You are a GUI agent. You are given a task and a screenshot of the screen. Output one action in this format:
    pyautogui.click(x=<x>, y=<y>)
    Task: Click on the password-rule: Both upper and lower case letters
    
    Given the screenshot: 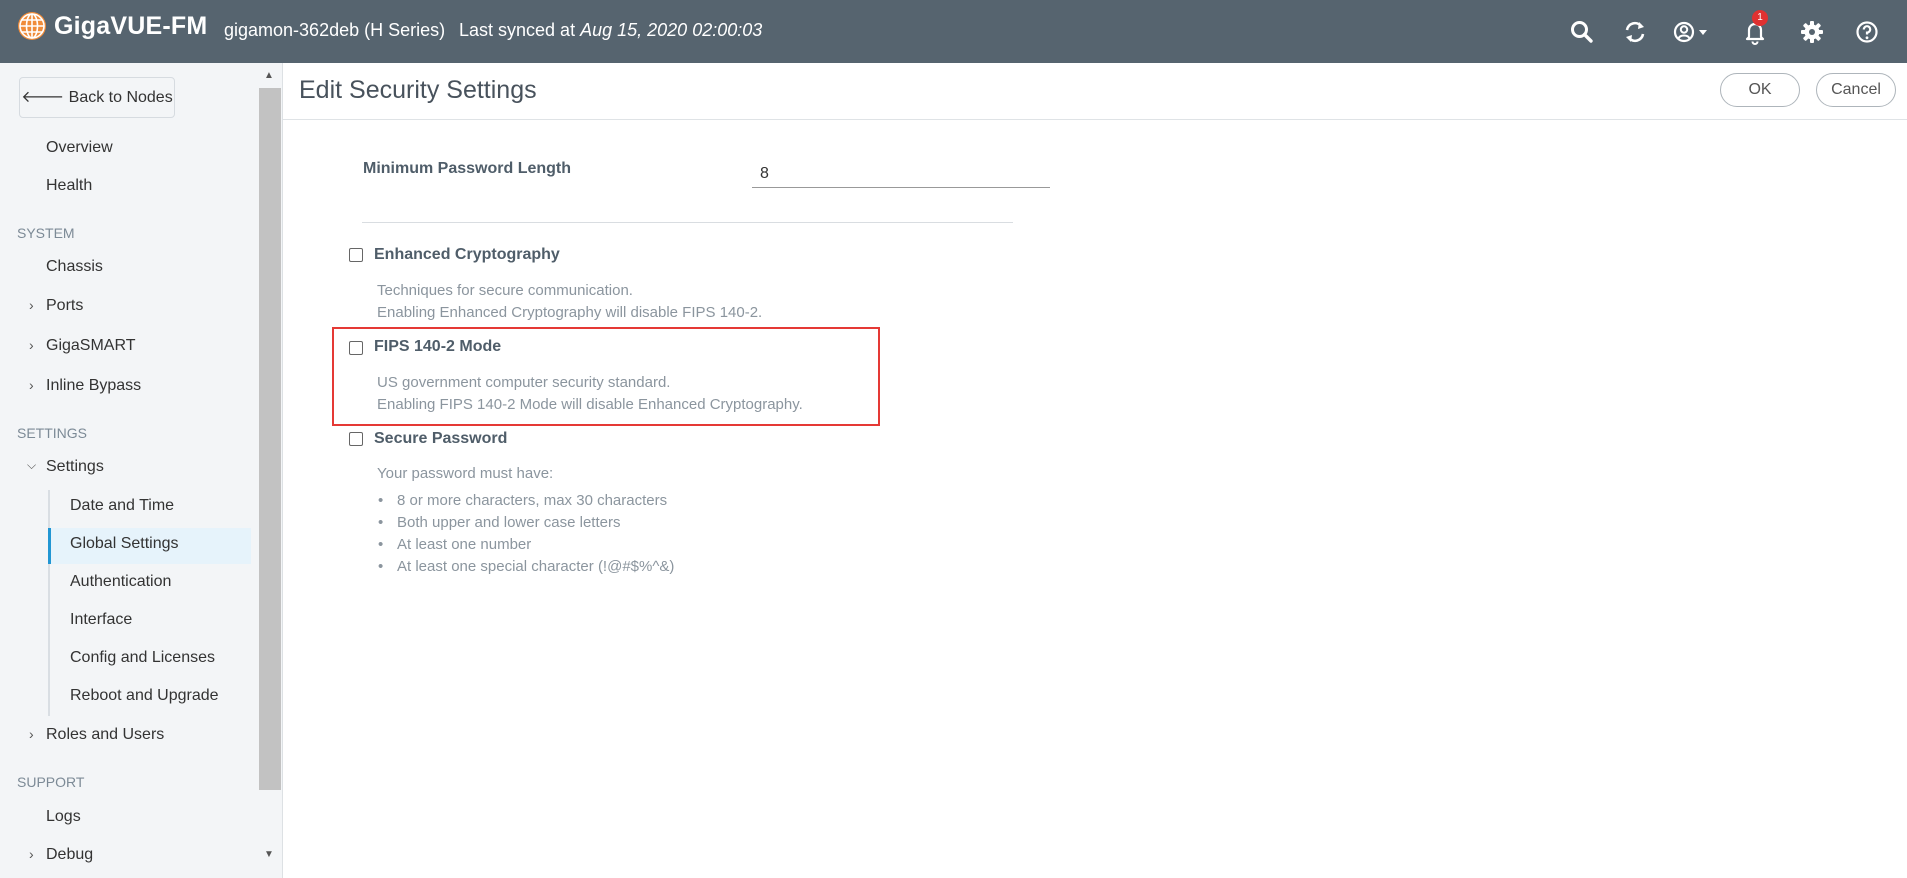 What is the action you would take?
    pyautogui.click(x=499, y=522)
    